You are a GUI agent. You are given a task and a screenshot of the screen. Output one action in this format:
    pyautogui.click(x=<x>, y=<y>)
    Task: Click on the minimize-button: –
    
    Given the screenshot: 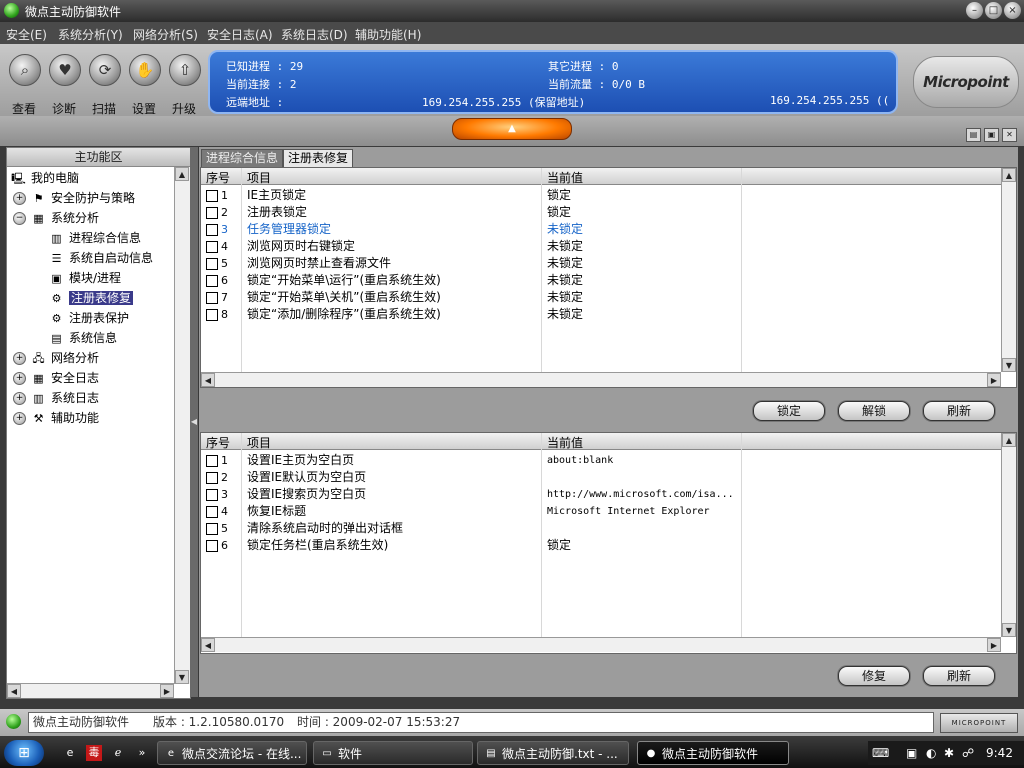 What is the action you would take?
    pyautogui.click(x=974, y=10)
    